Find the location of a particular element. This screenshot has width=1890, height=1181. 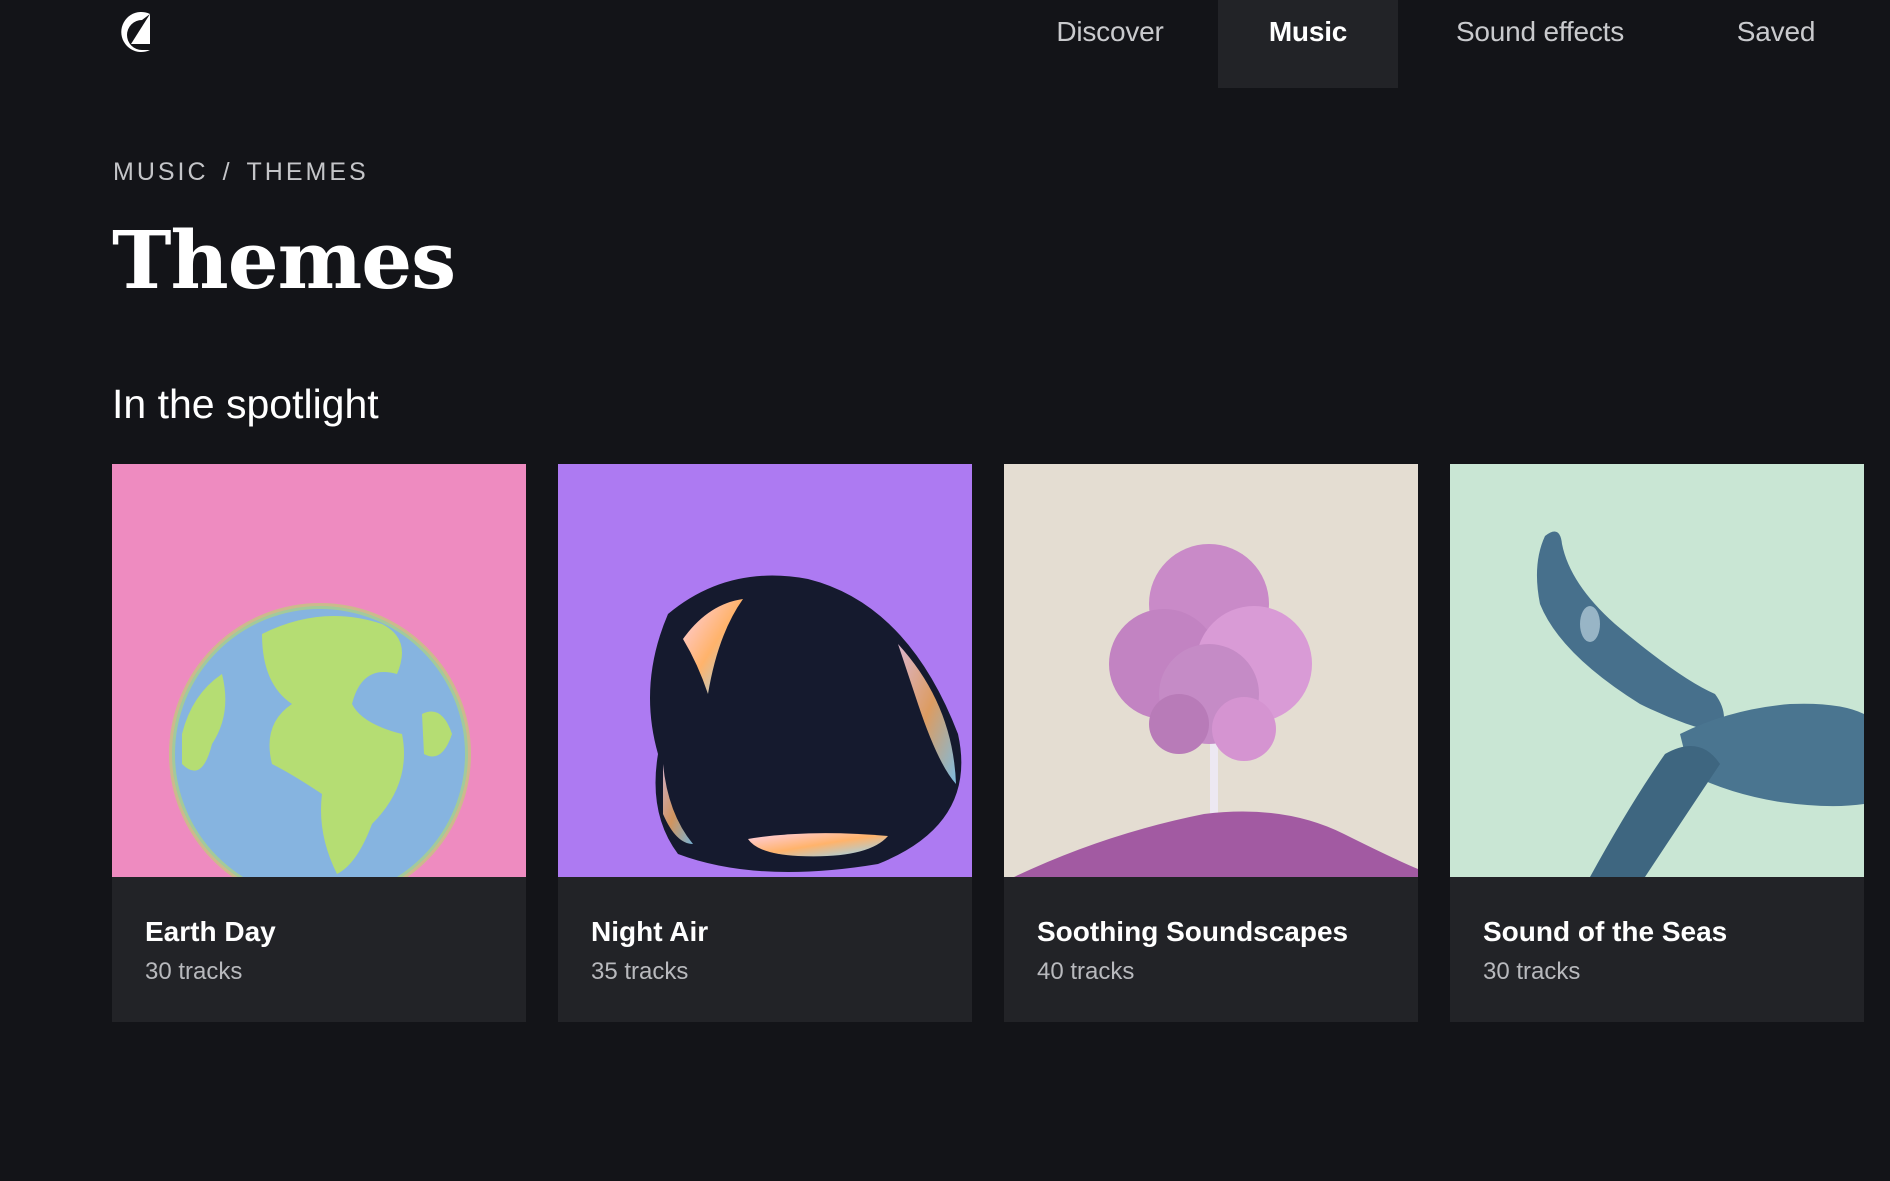

theme-card-night-air: Night Air 35 tracks is located at coordinates (765, 743).